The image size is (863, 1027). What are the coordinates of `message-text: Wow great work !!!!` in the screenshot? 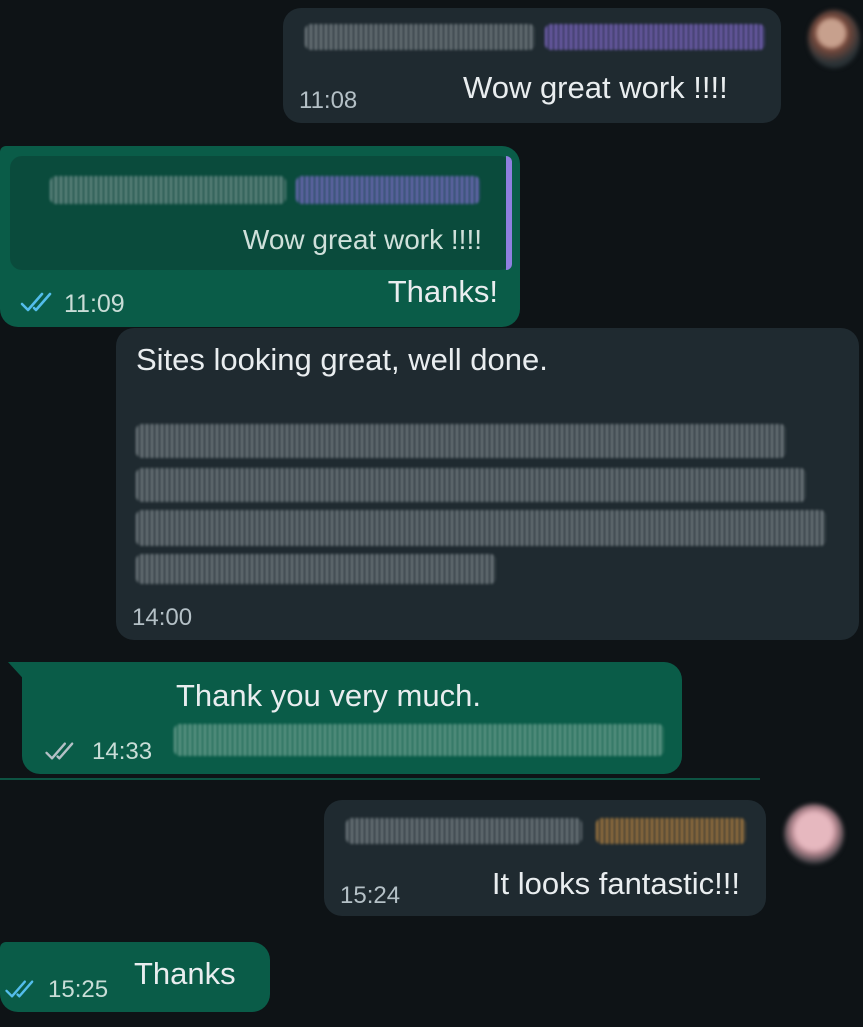 It's located at (595, 87).